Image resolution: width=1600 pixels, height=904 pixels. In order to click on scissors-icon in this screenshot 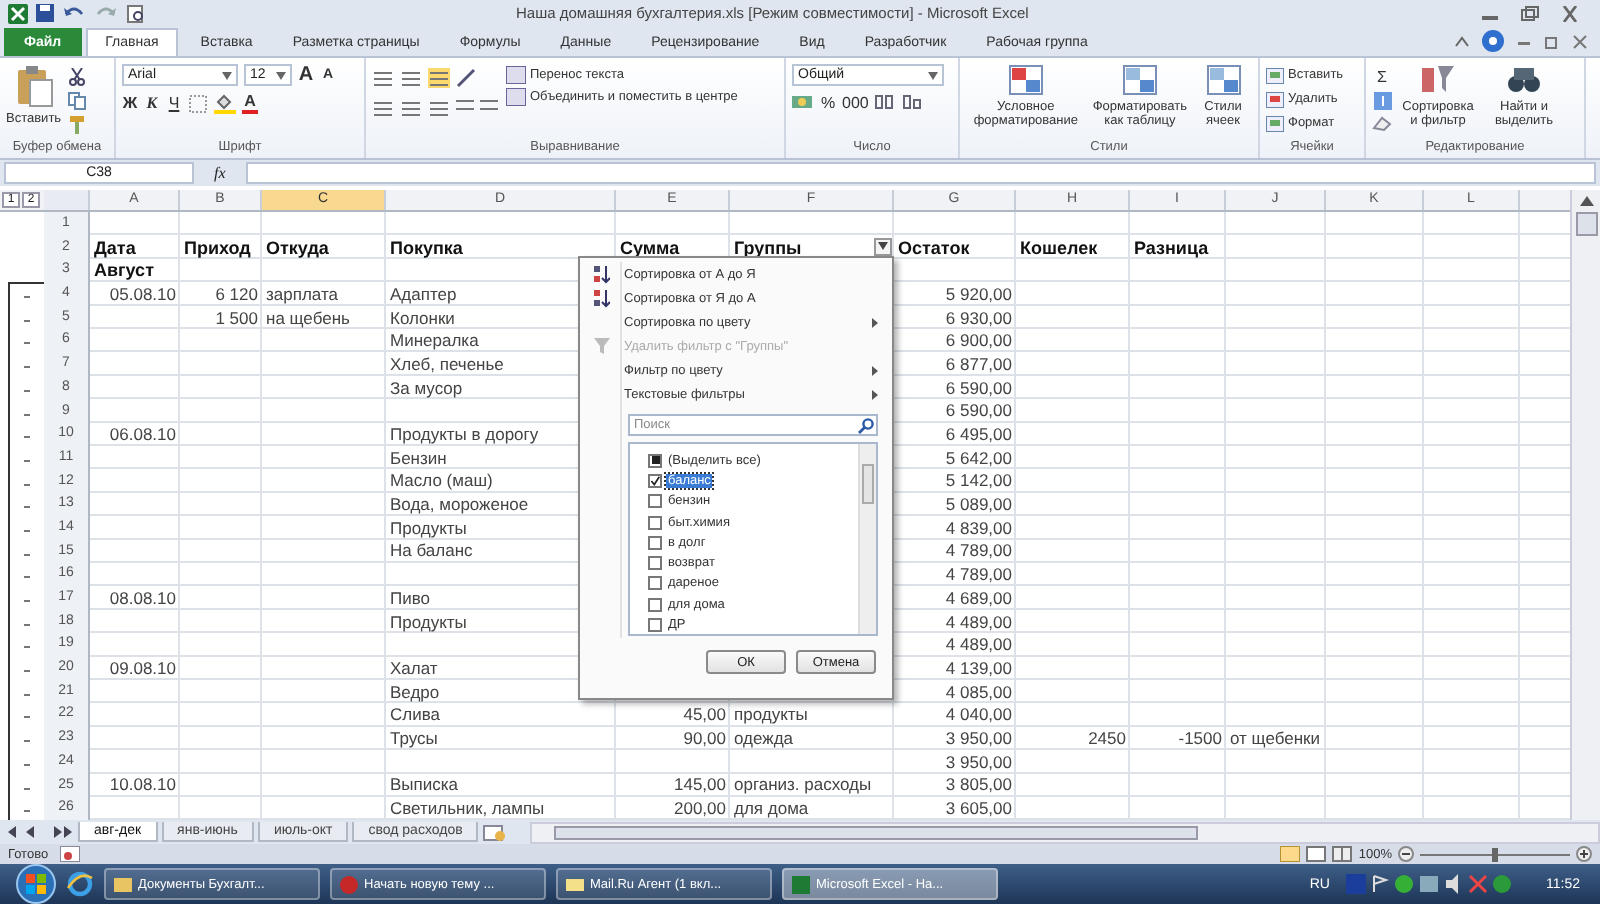, I will do `click(77, 77)`.